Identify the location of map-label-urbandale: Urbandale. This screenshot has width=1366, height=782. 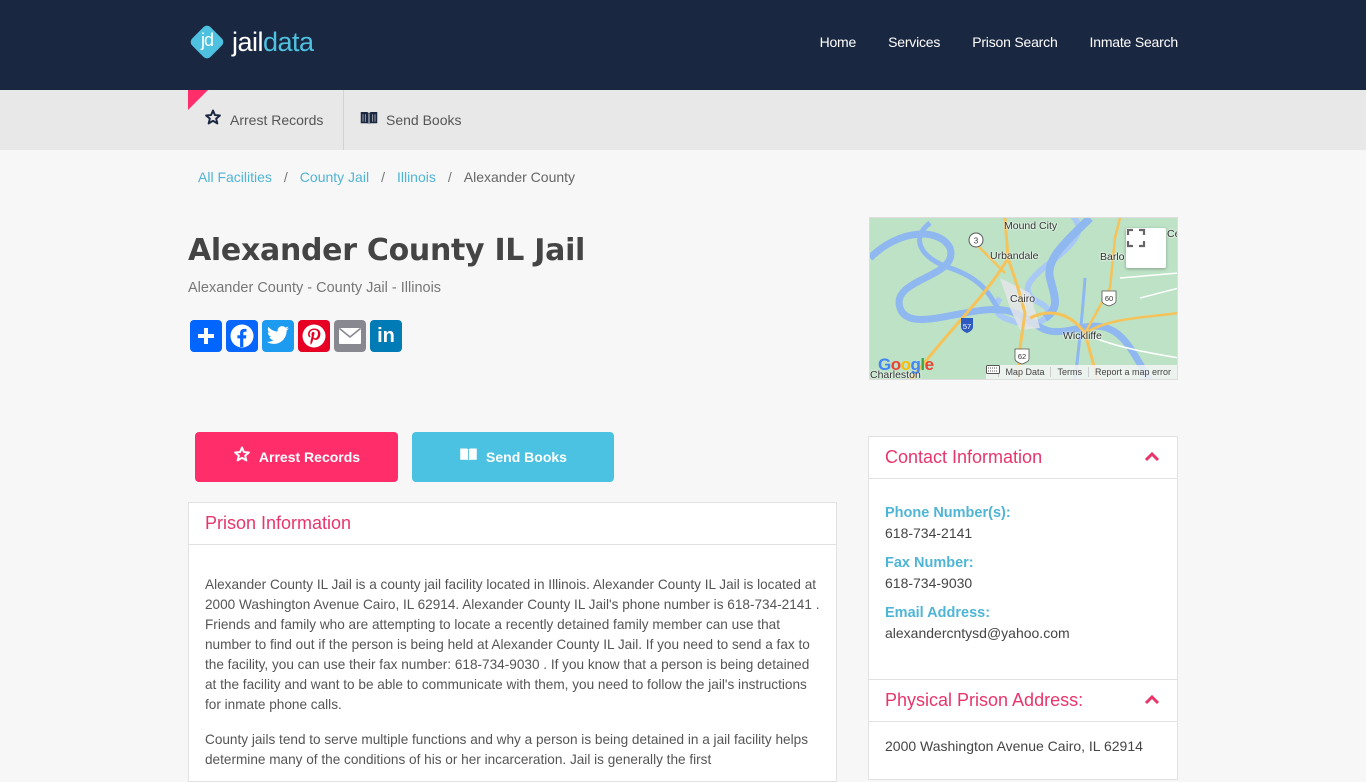
(1014, 256).